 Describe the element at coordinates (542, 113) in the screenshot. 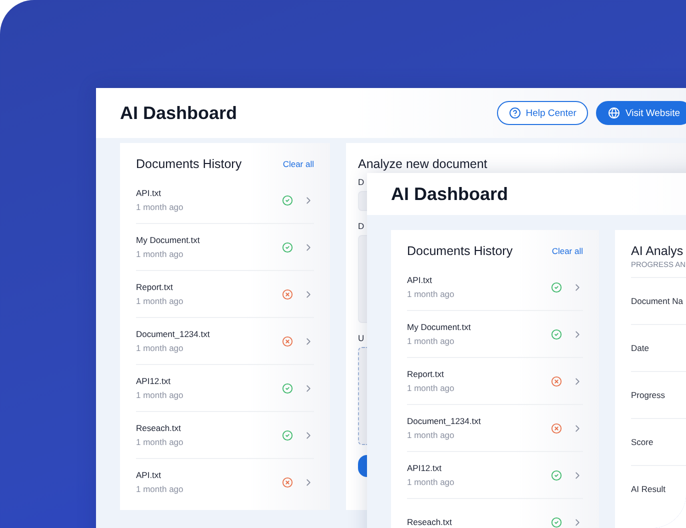

I see `help-center-button: Help Center` at that location.